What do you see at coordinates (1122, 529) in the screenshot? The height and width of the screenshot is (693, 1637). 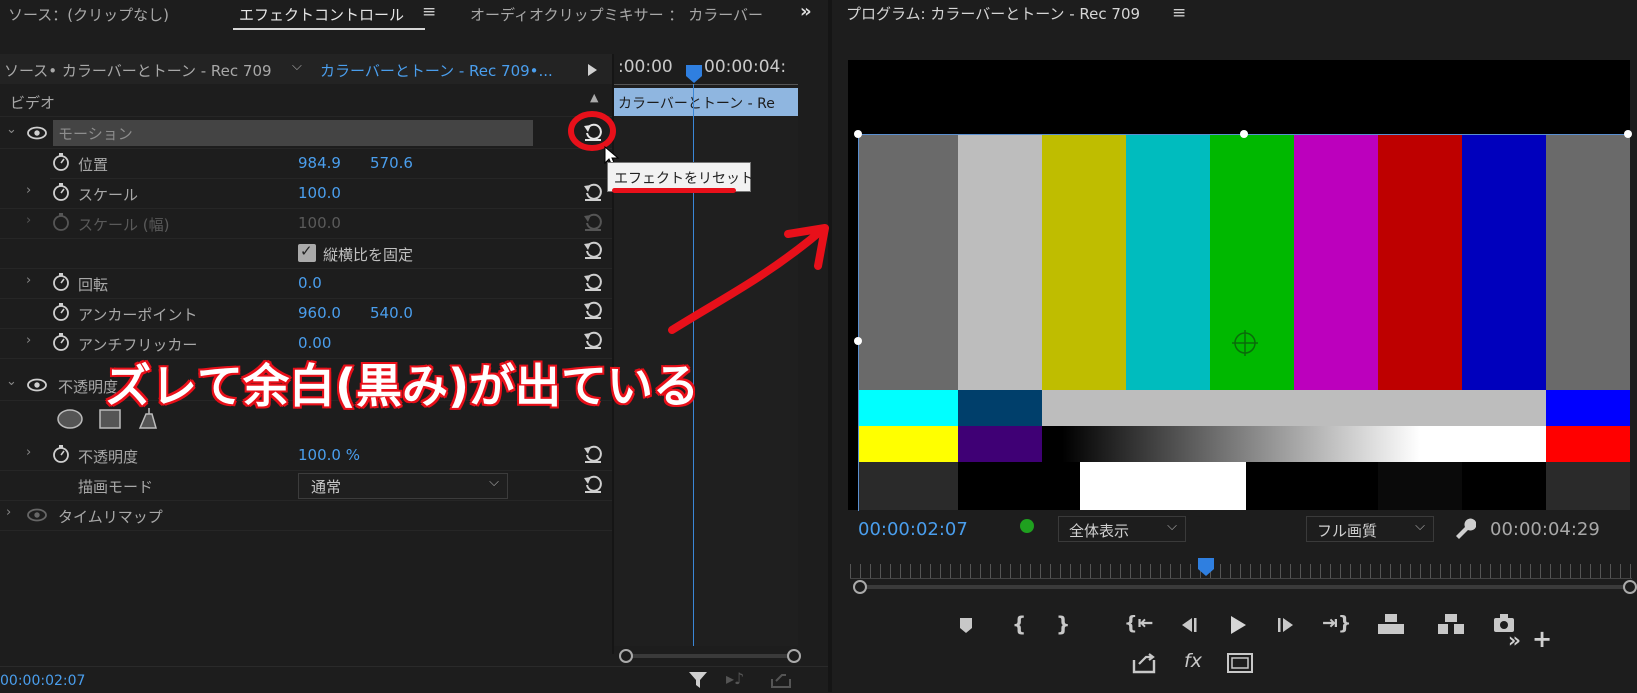 I see `zoom-select: 全体表示 ⌵` at bounding box center [1122, 529].